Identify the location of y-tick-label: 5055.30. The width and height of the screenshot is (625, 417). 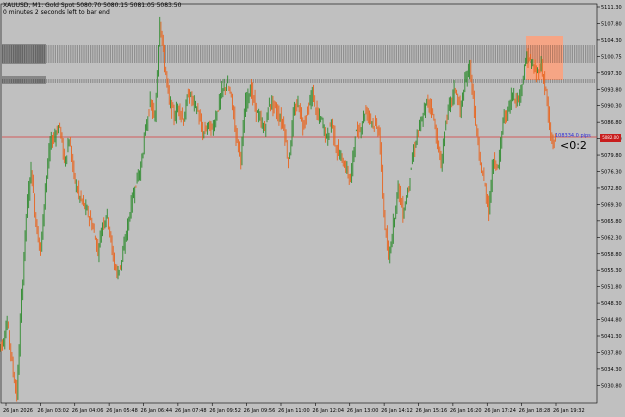
(611, 271).